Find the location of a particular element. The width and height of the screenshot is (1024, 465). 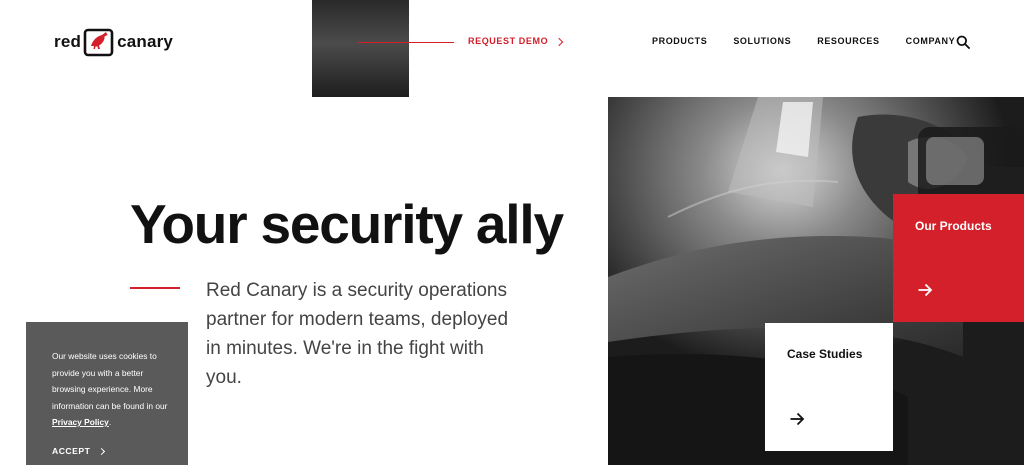

nav-products: PRODUCTS is located at coordinates (679, 41).